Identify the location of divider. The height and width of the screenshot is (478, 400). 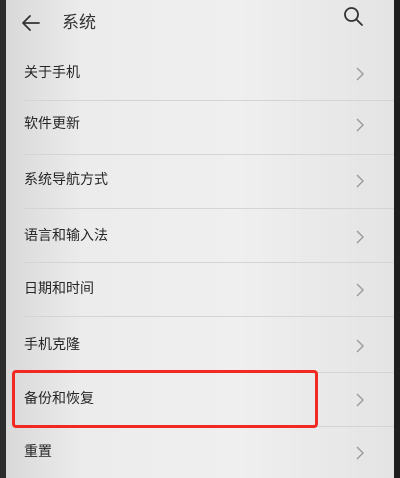
(209, 316).